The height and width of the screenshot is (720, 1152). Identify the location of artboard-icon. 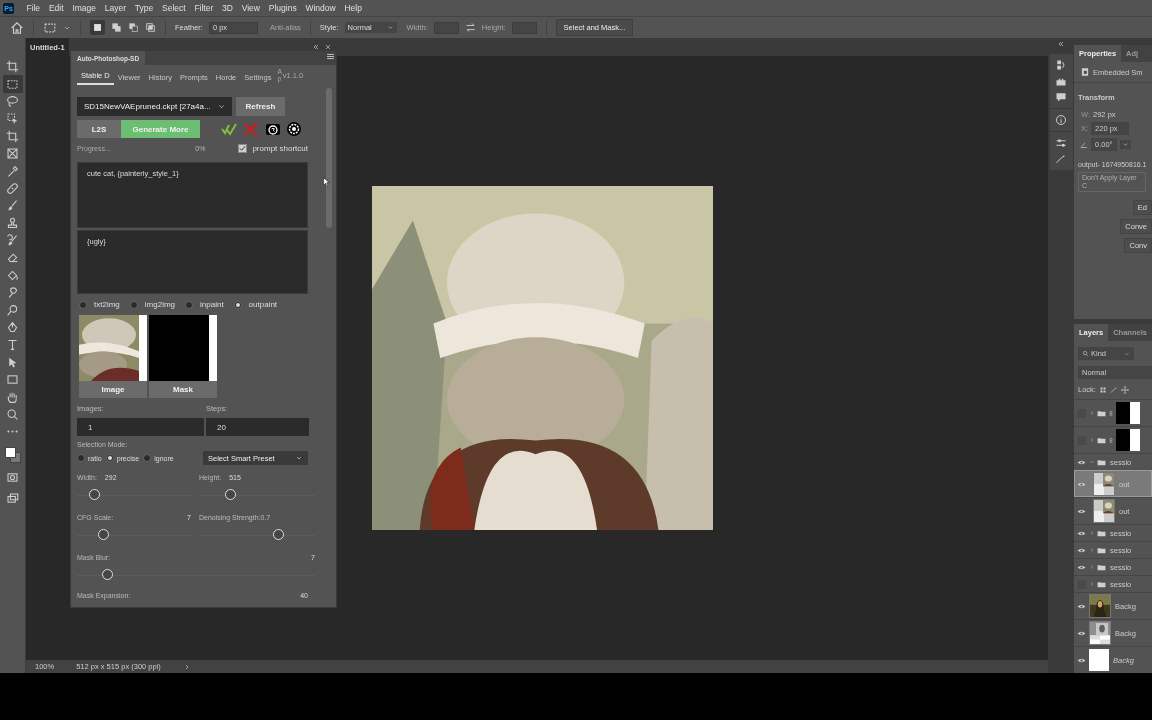
(12, 67).